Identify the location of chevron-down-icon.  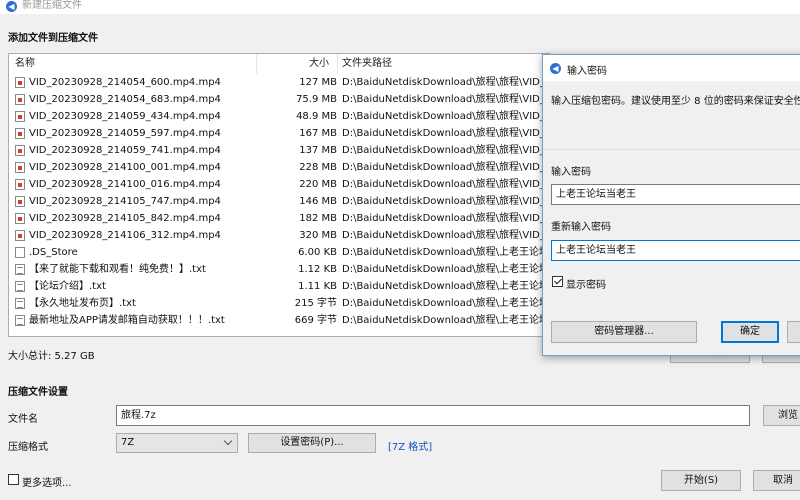
(228, 441).